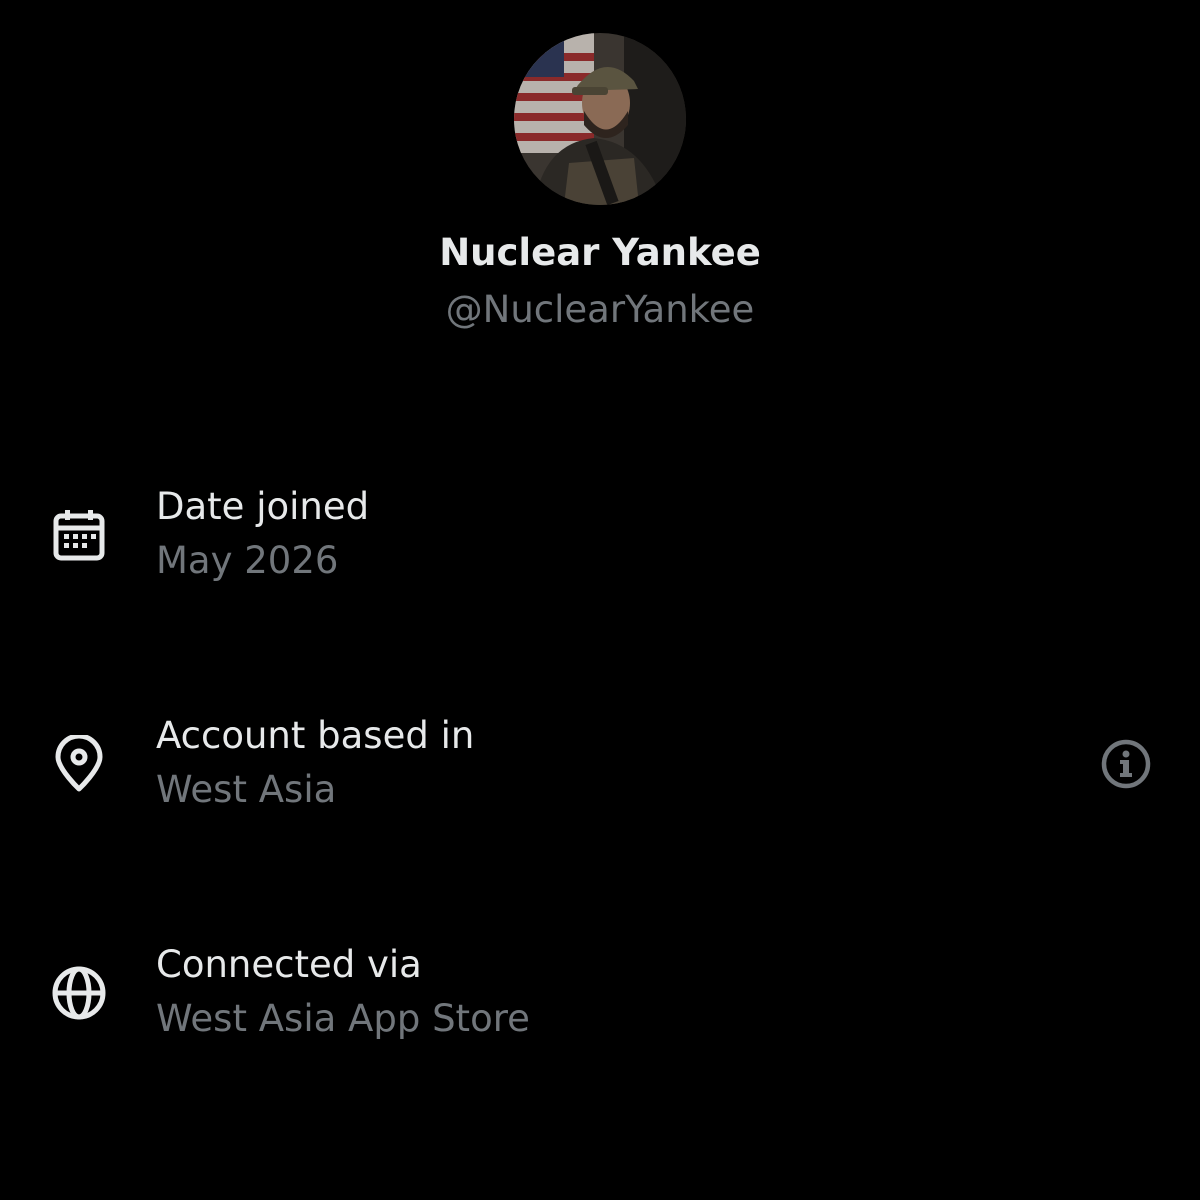 The image size is (1200, 1200). I want to click on date-joined-row: Date joined May 2026, so click(600, 535).